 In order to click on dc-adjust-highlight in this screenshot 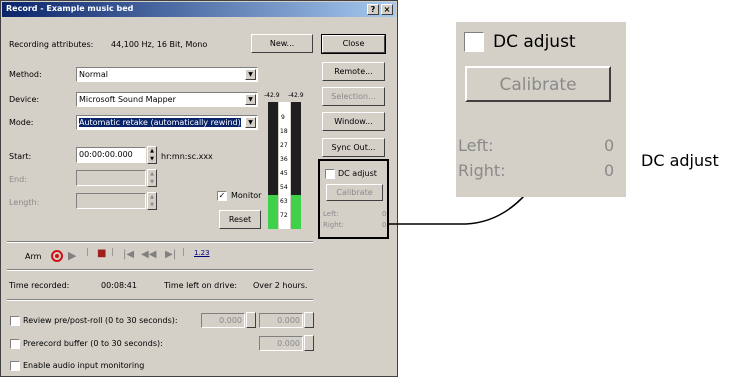, I will do `click(353, 199)`.